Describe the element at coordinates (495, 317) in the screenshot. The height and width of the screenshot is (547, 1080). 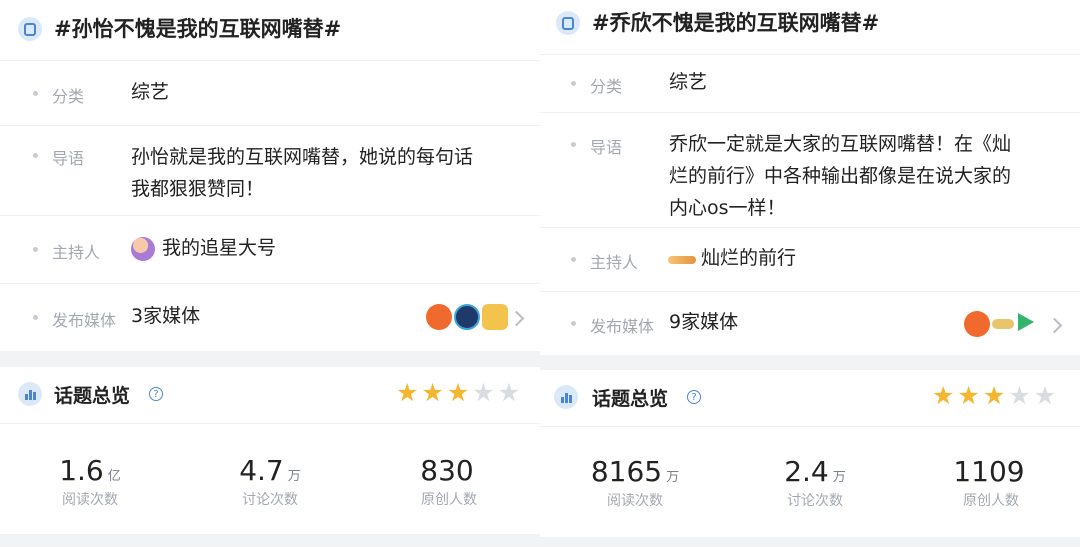
I see `megaphone-media-logo` at that location.